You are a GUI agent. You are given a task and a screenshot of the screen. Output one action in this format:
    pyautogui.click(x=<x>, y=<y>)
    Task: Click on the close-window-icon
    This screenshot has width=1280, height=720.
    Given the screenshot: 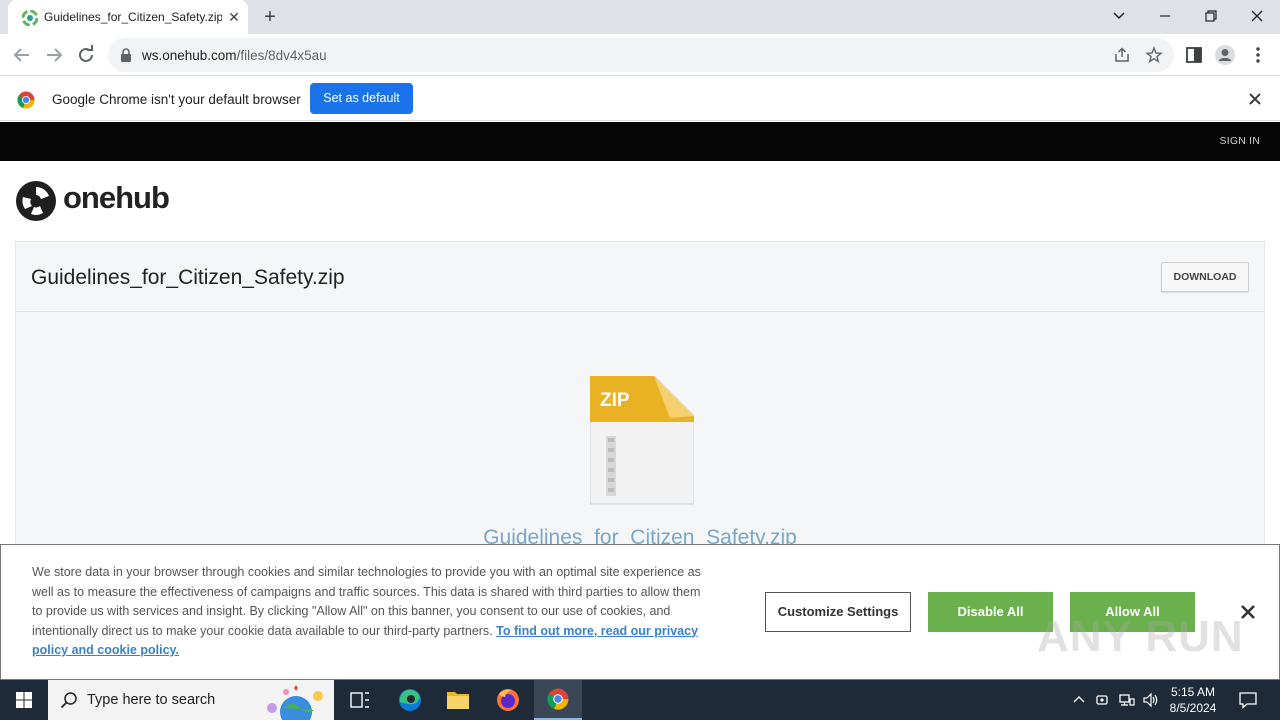 What is the action you would take?
    pyautogui.click(x=1257, y=16)
    